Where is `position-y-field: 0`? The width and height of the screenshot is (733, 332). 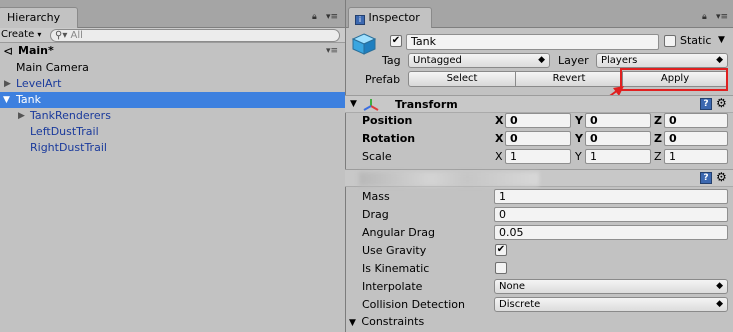
position-y-field: 0 is located at coordinates (618, 120).